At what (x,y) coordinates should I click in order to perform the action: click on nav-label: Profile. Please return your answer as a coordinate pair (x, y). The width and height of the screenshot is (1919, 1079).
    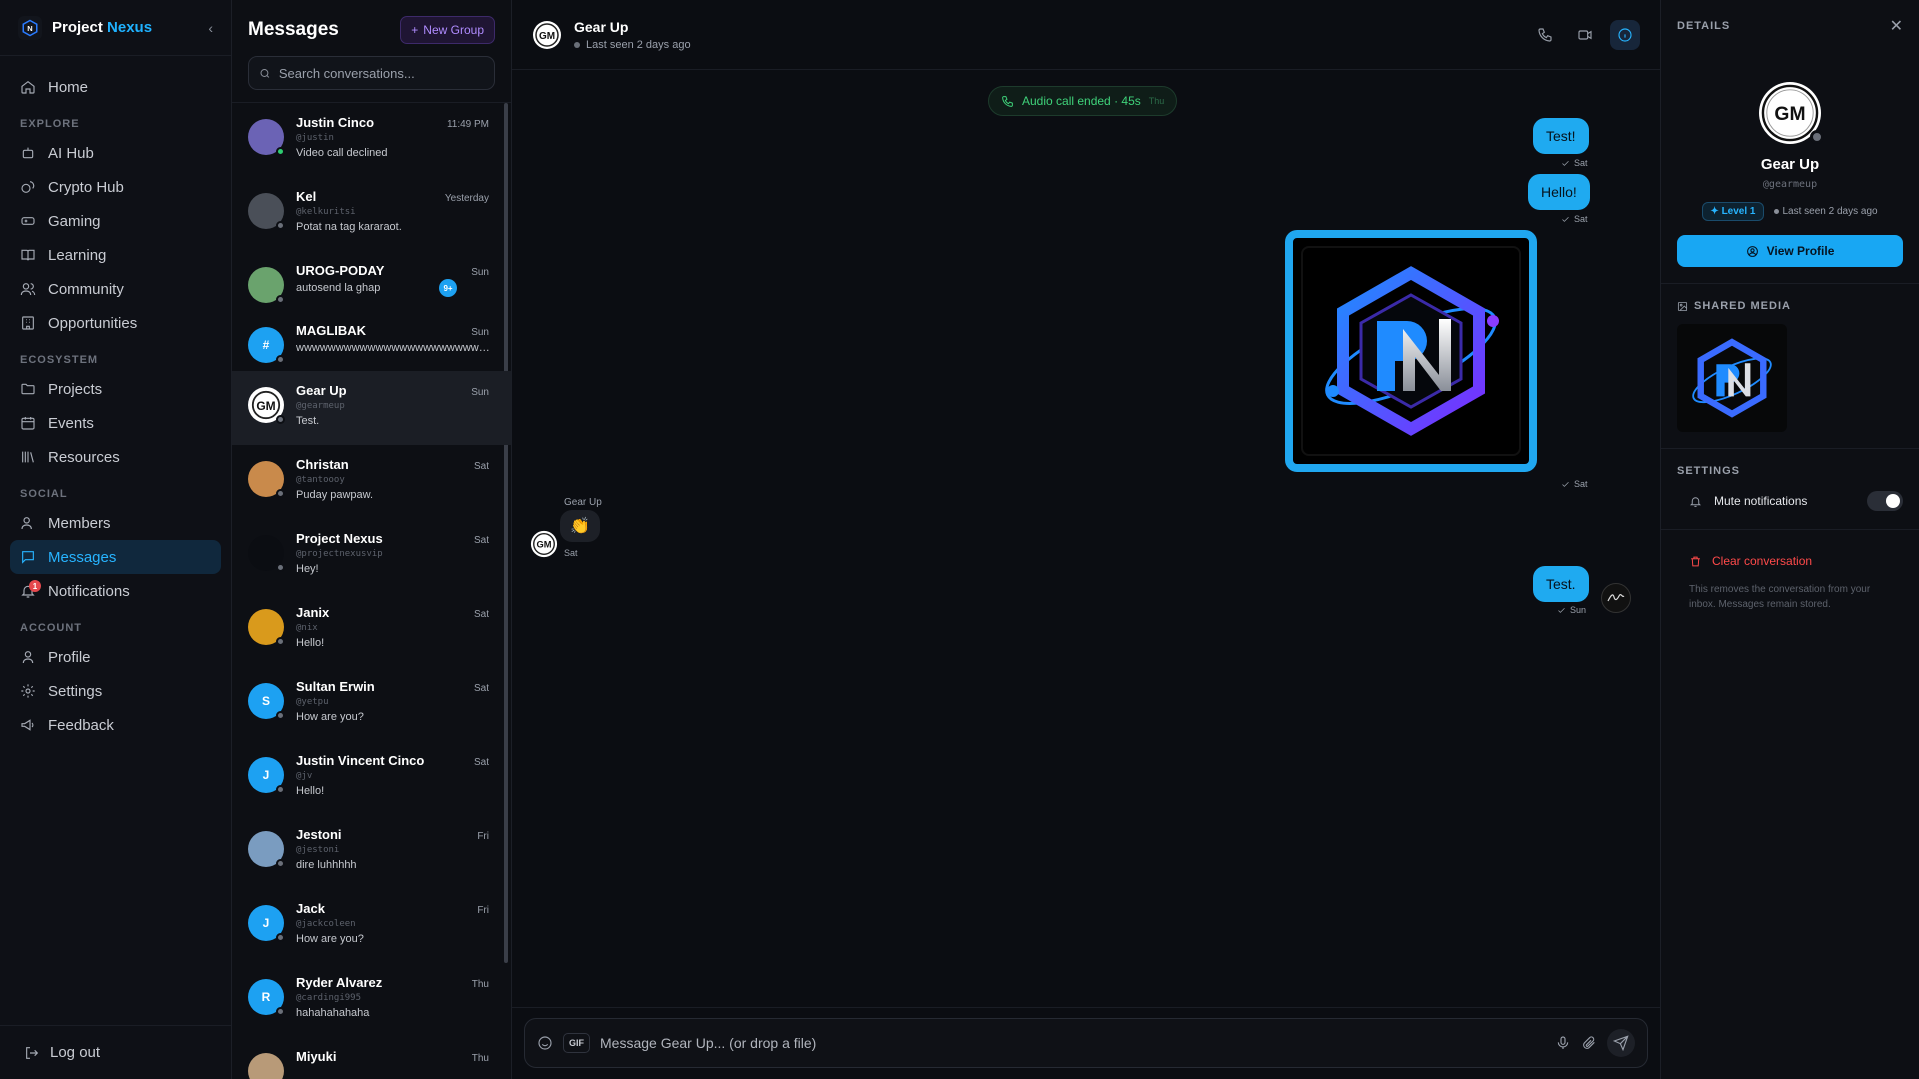
    Looking at the image, I should click on (69, 657).